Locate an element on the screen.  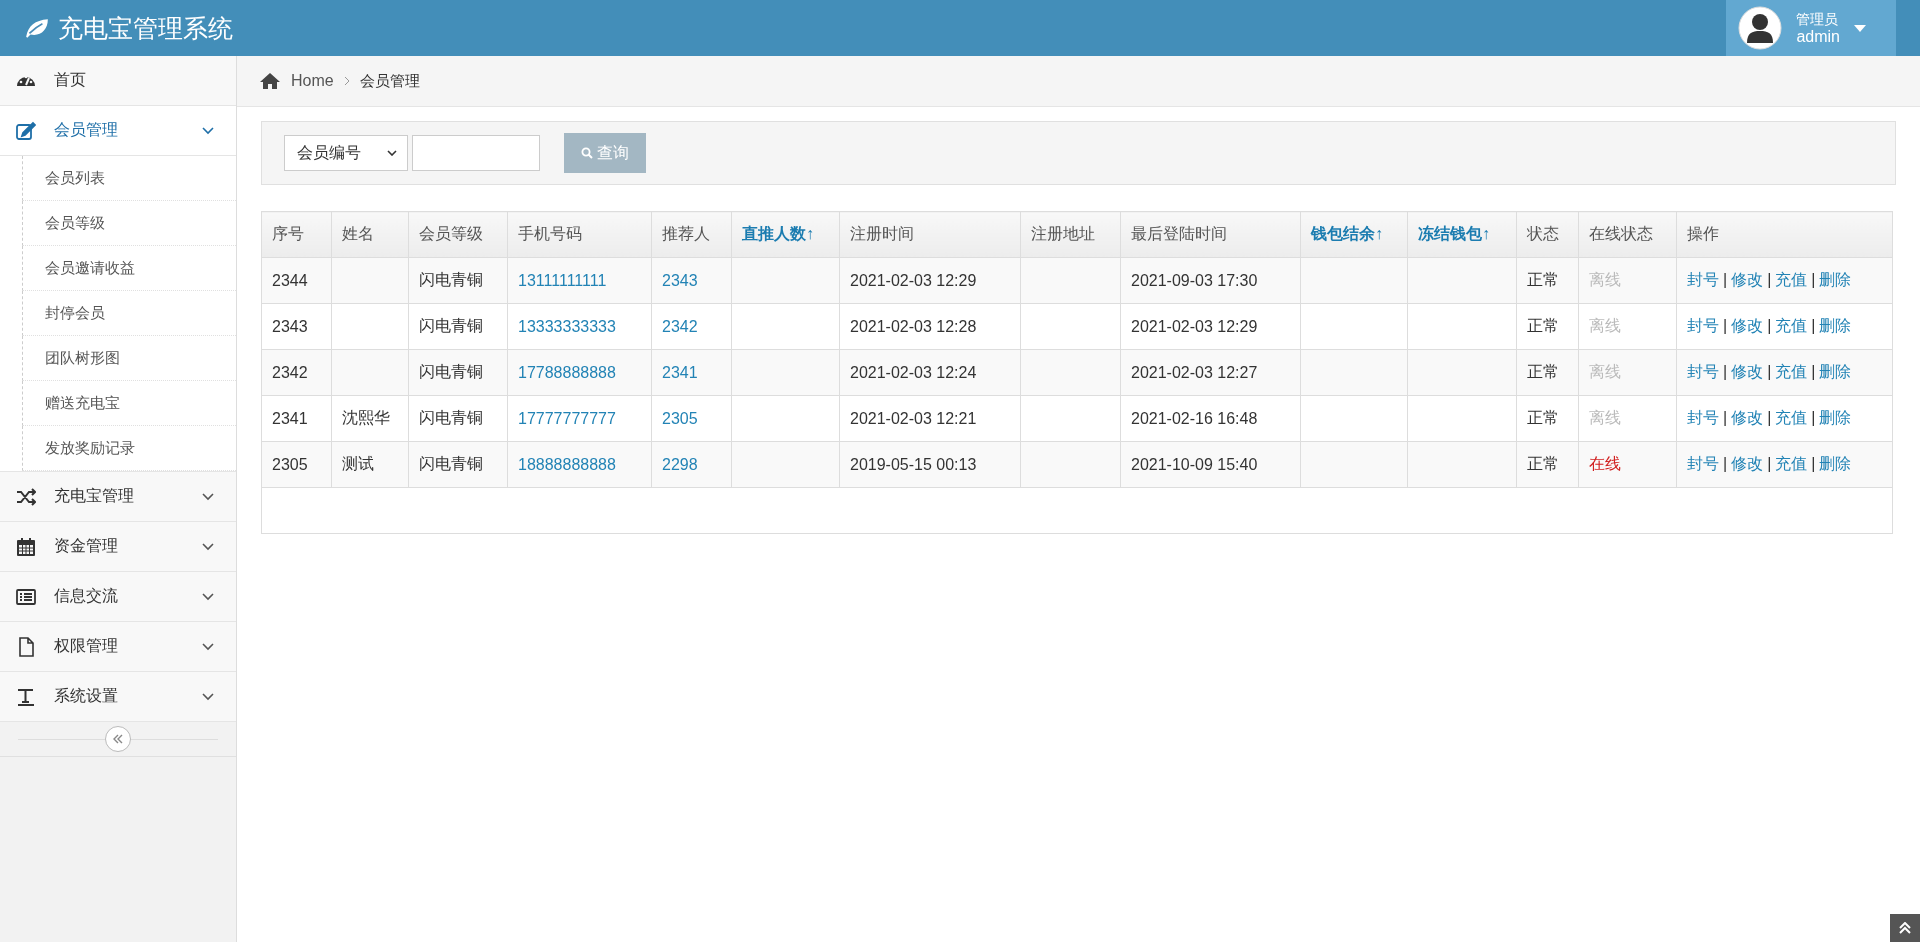
sidebar-item: 系统设置 is located at coordinates (118, 697).